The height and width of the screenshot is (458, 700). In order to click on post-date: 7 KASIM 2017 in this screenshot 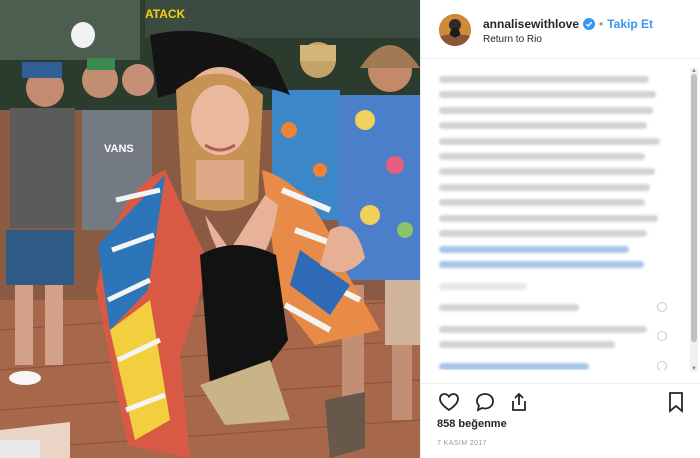, I will do `click(462, 443)`.